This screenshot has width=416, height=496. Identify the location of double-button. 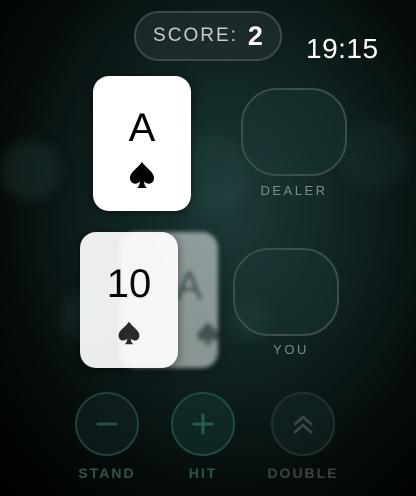
(303, 424).